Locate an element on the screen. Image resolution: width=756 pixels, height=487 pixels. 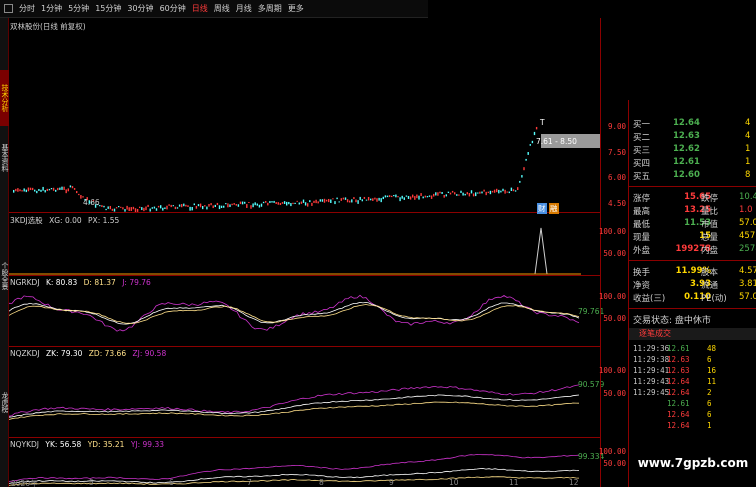
trade-vol: 11 is located at coordinates (712, 381).